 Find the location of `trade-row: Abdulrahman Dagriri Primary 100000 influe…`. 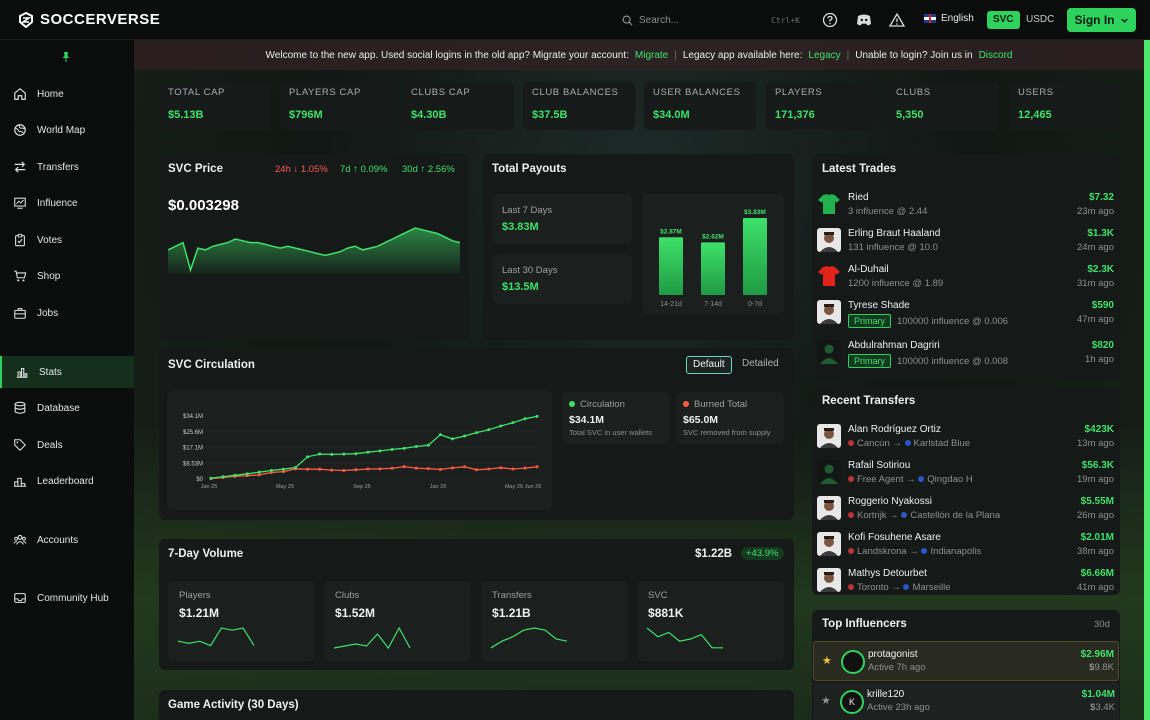

trade-row: Abdulrahman Dagriri Primary 100000 influe… is located at coordinates (966, 353).